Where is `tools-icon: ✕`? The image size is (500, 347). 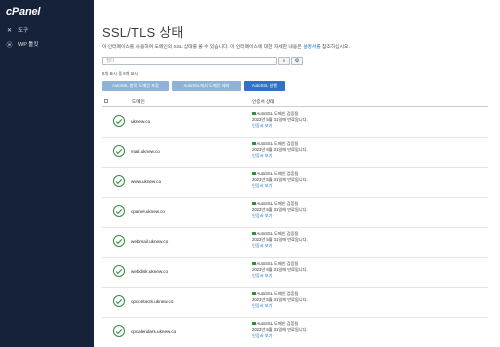
tools-icon: ✕ is located at coordinates (9, 30).